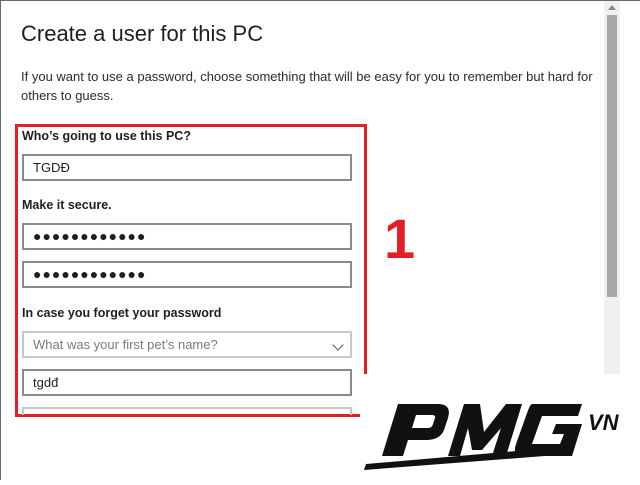 The image size is (640, 485). I want to click on secure-label: Make it secure., so click(67, 205).